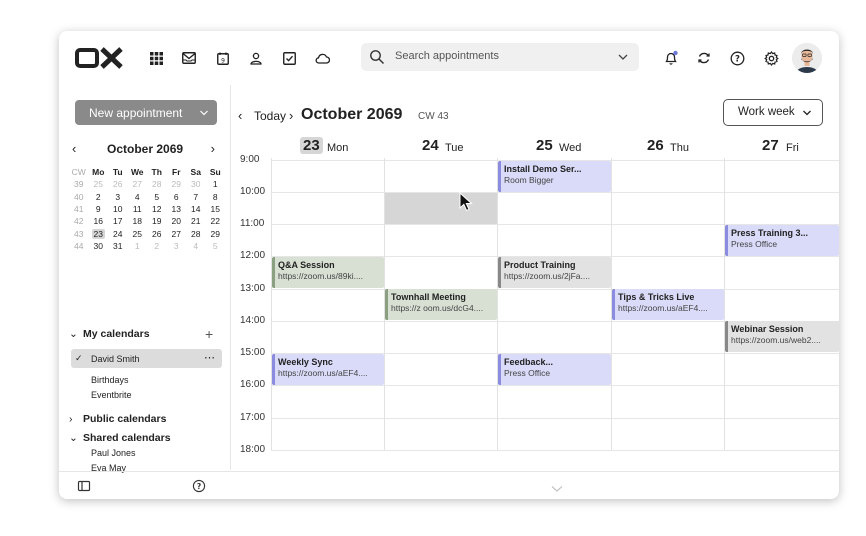 This screenshot has width=866, height=536. Describe the element at coordinates (138, 209) in the screenshot. I see `mini-calendar-day: 11` at that location.